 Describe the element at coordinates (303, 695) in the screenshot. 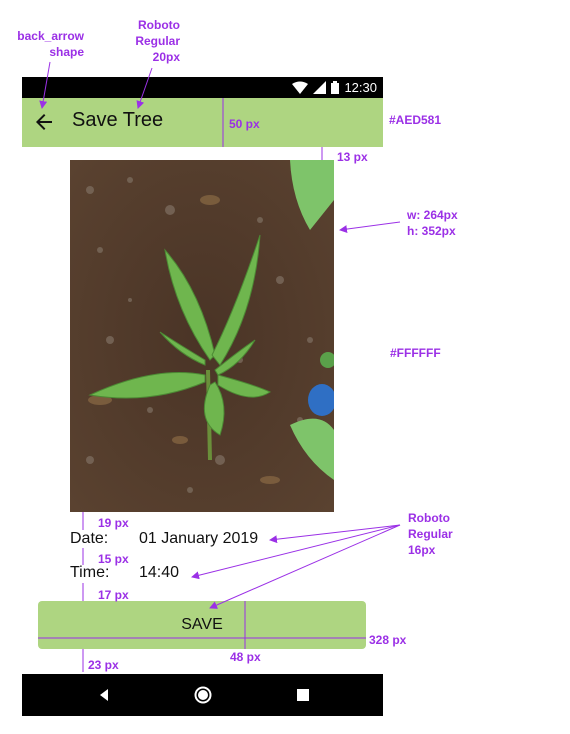

I see `nav-recents-icon` at that location.